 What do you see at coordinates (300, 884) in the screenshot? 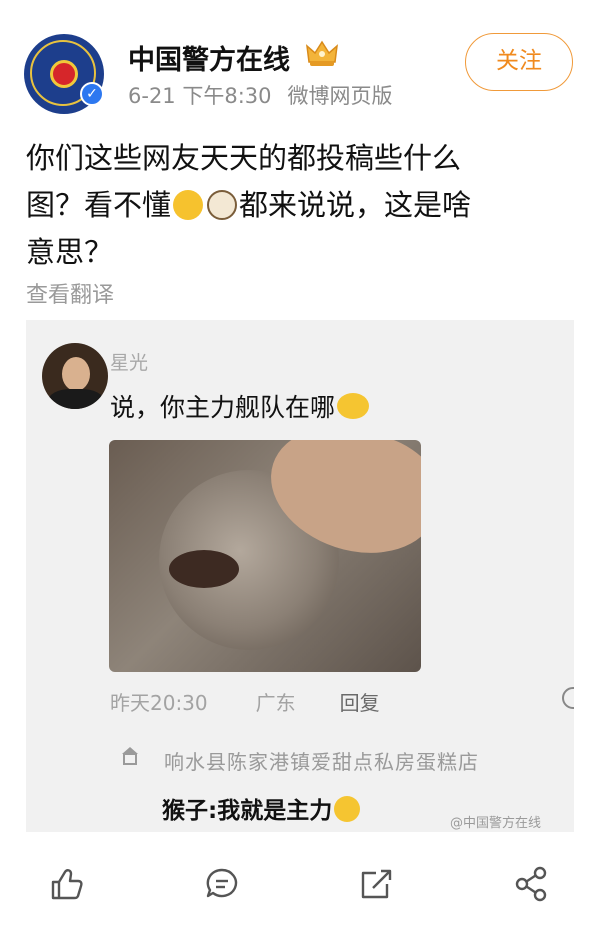
I see `action-bar` at bounding box center [300, 884].